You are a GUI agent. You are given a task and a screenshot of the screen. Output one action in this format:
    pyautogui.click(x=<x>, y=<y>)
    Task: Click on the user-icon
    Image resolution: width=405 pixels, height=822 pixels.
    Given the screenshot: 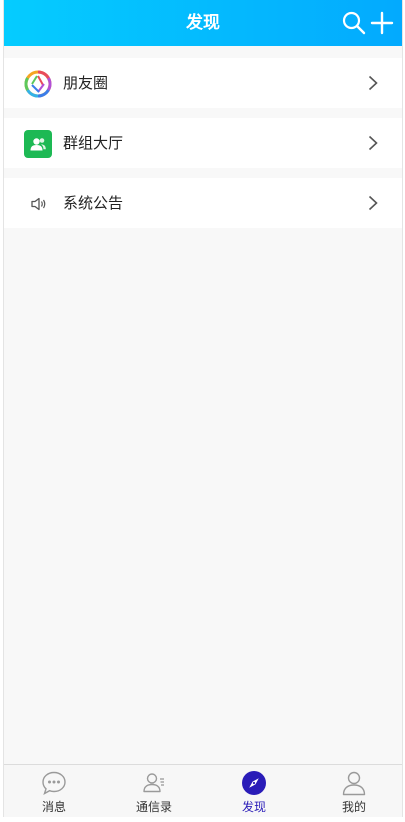 What is the action you would take?
    pyautogui.click(x=354, y=783)
    